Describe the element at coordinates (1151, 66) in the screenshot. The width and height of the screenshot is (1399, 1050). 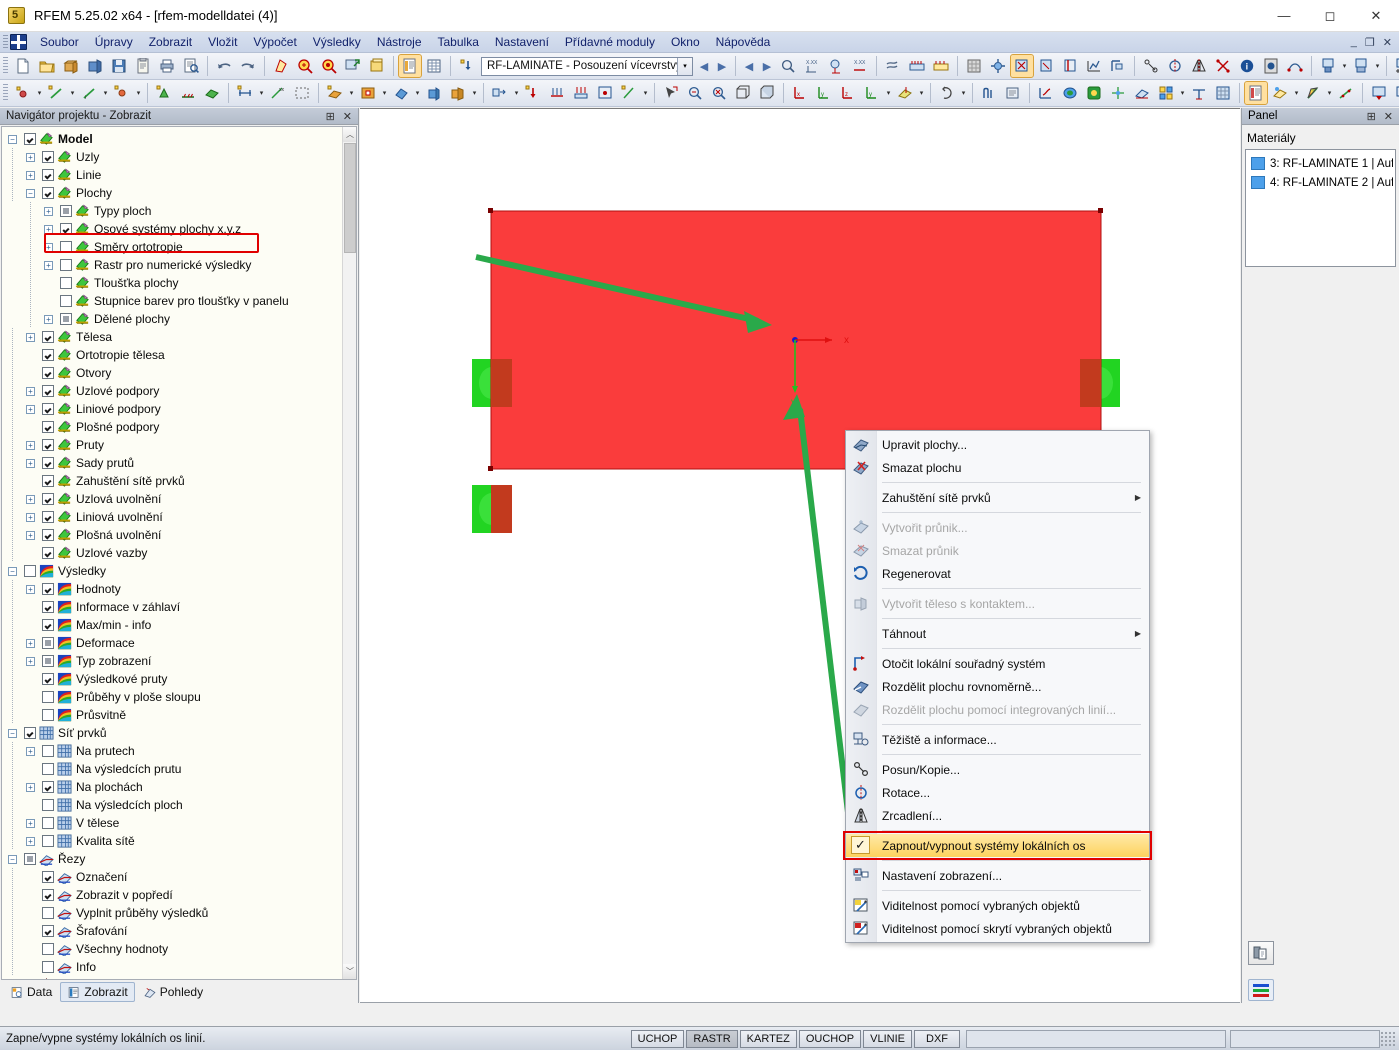
I see `move-copy-icon` at that location.